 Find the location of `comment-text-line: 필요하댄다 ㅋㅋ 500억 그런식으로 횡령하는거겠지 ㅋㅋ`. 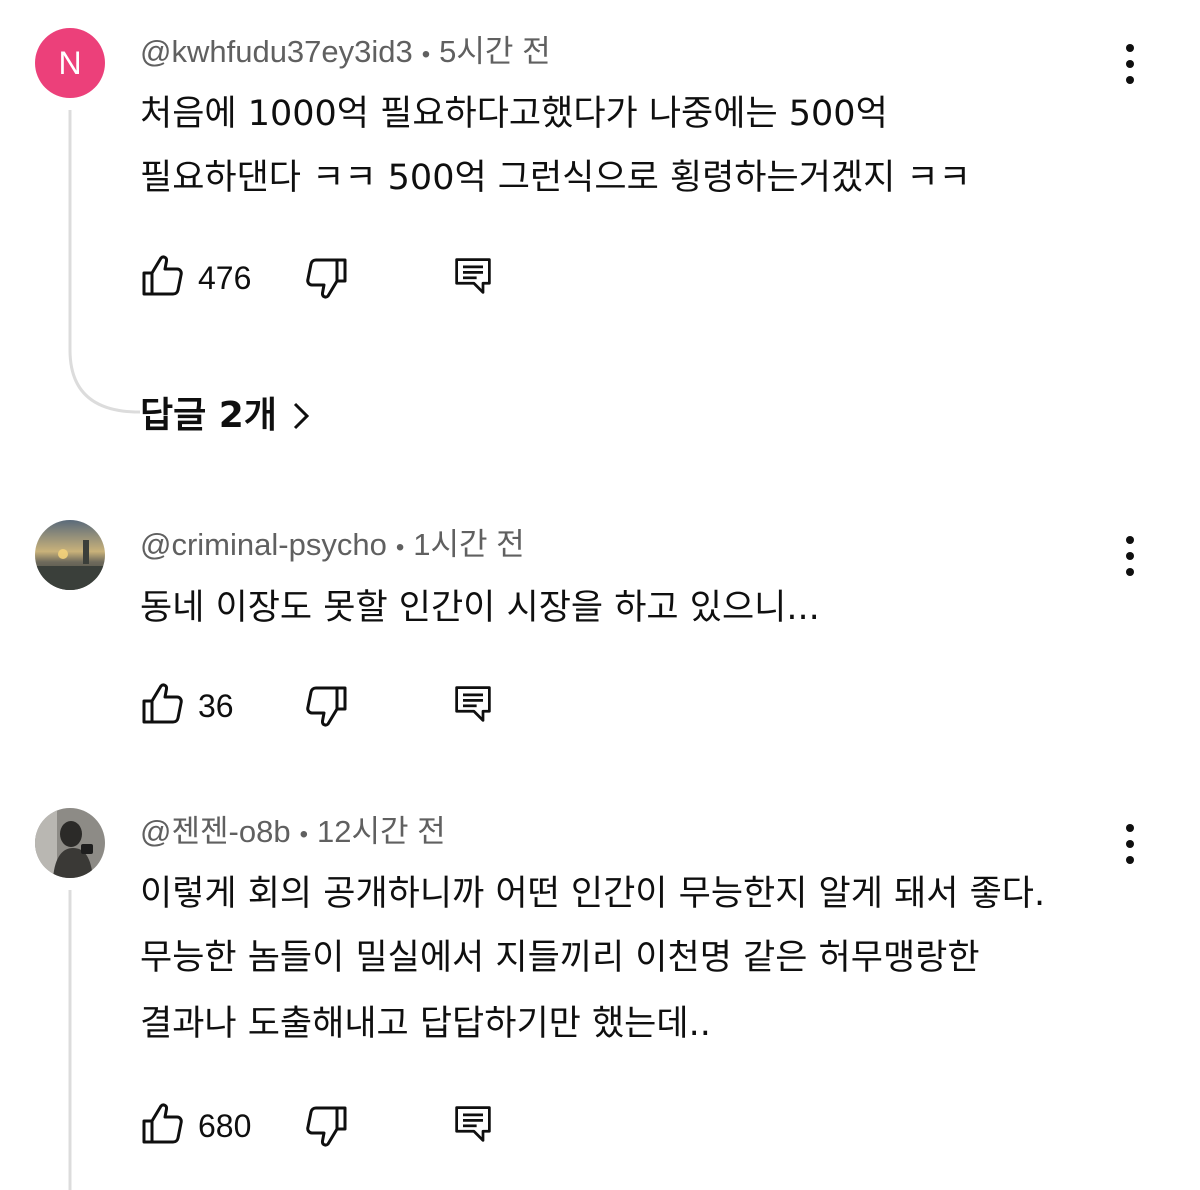

comment-text-line: 필요하댄다 ㅋㅋ 500억 그런식으로 횡령하는거겠지 ㅋㅋ is located at coordinates (555, 178).